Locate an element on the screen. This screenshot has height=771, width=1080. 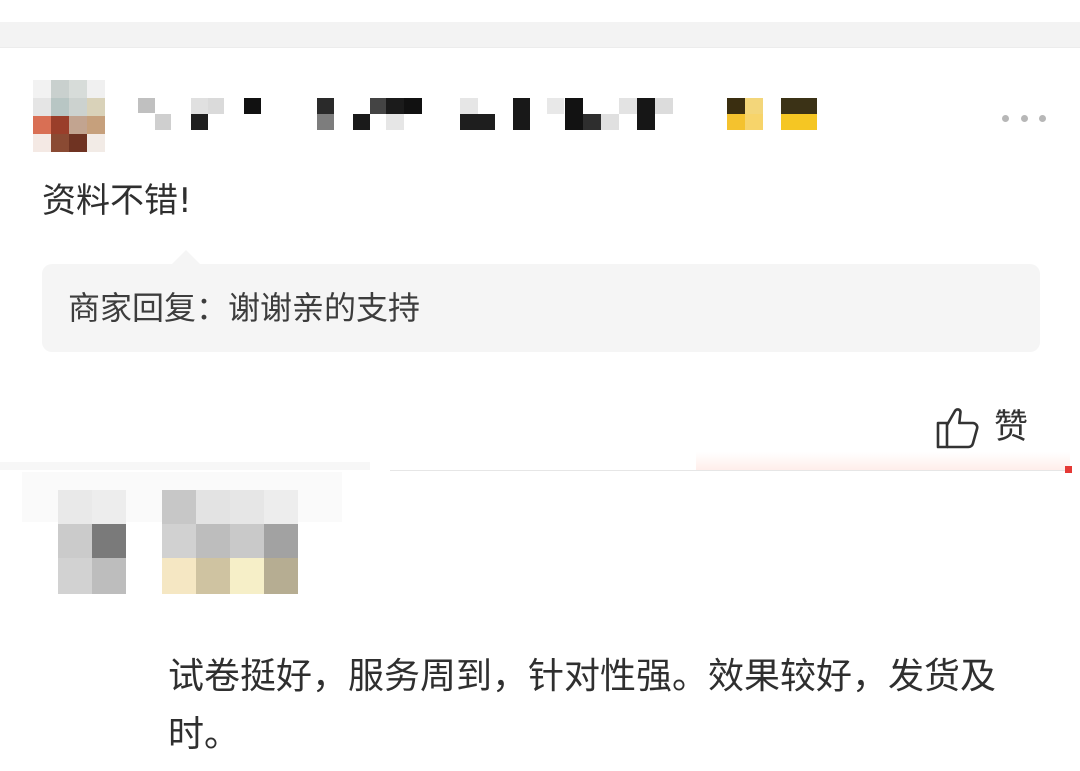
avatar is located at coordinates (69, 116).